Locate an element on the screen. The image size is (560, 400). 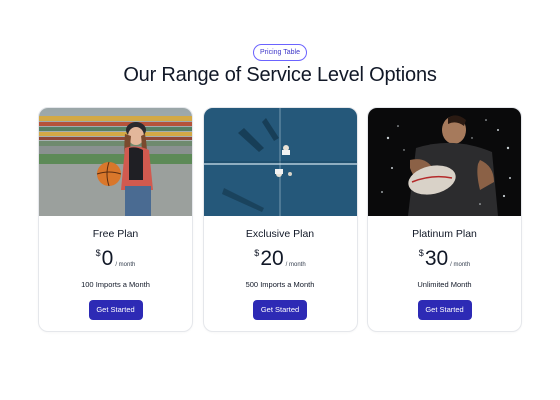
pricing-table-tag: Pricing Table is located at coordinates (280, 52).